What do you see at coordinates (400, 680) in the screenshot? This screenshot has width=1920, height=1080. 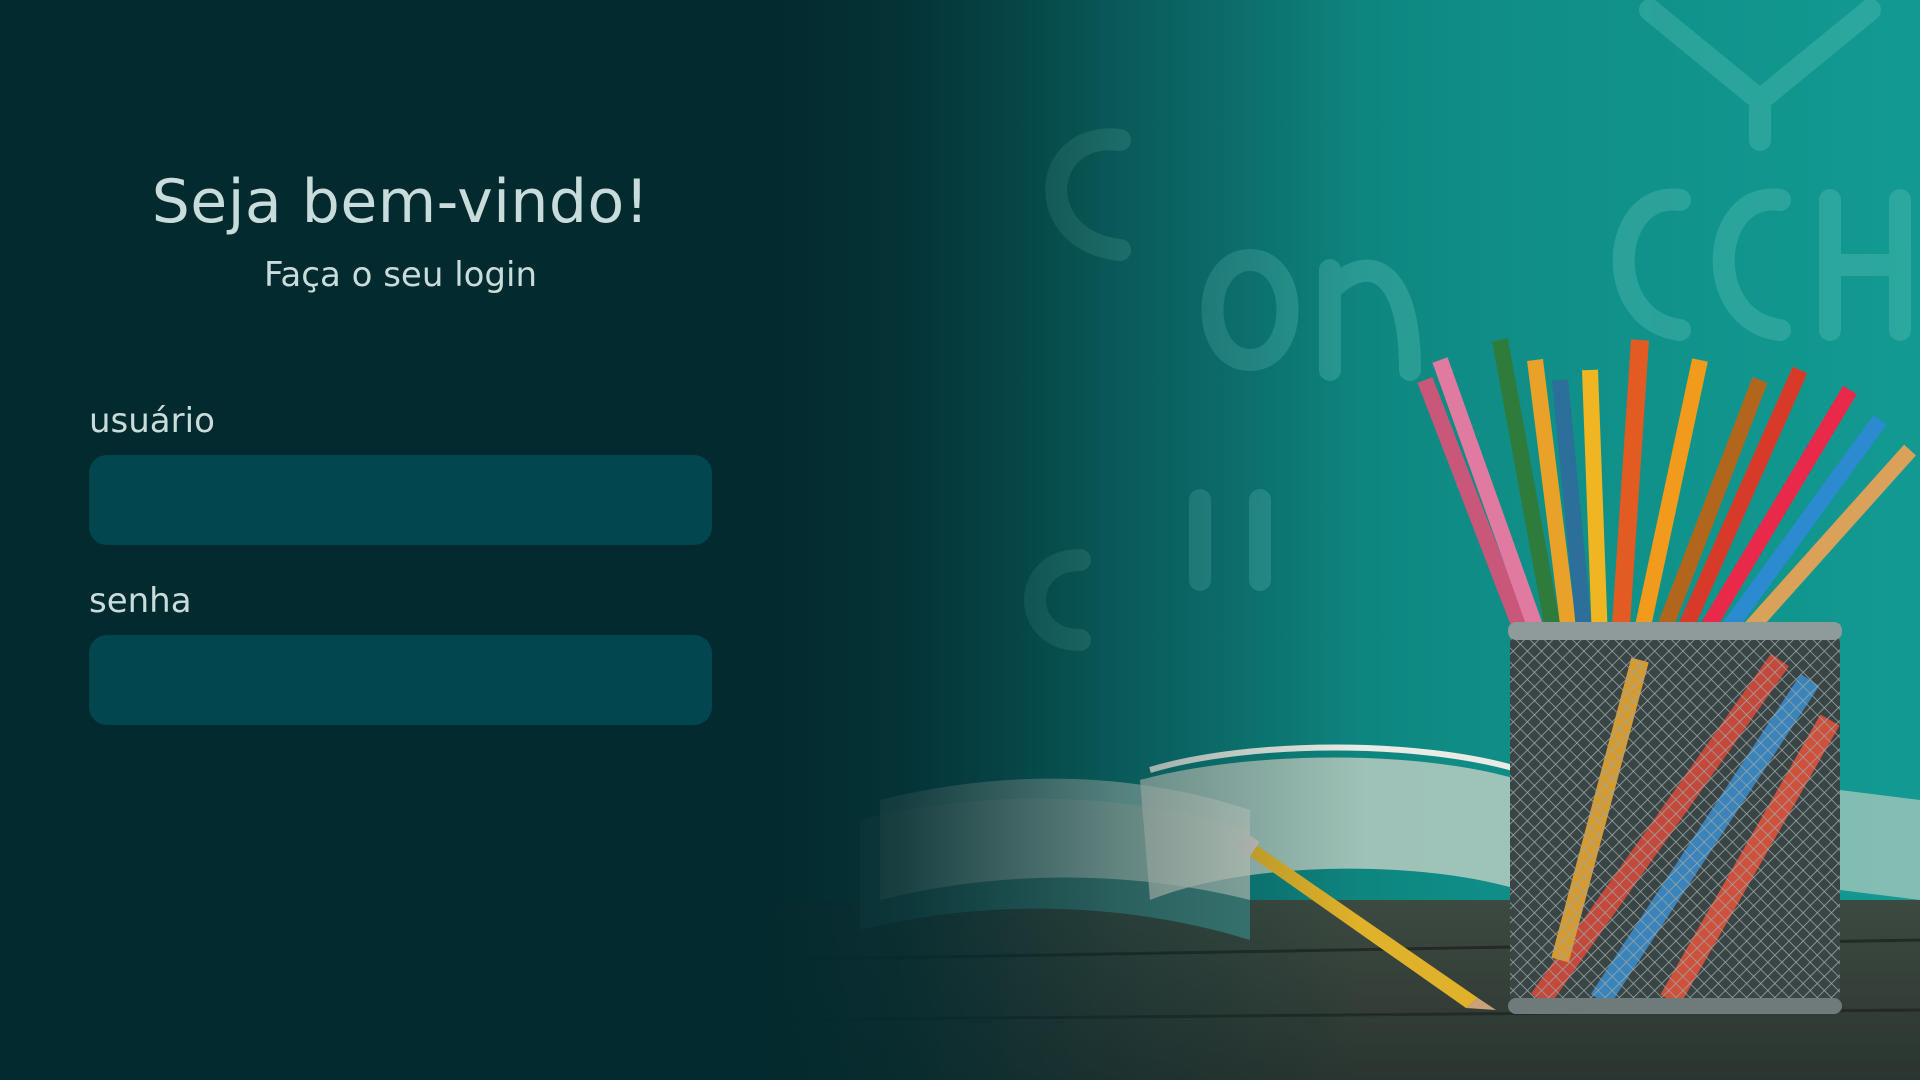 I see `password-input` at bounding box center [400, 680].